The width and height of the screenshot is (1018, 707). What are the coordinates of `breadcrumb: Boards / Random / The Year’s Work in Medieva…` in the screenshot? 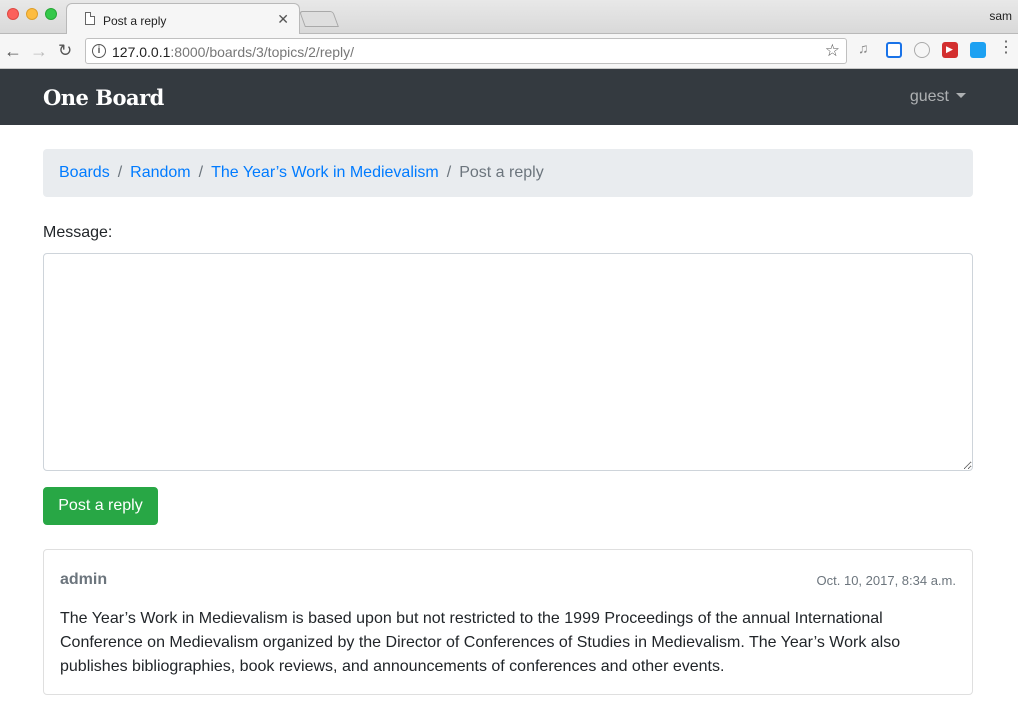 It's located at (508, 173).